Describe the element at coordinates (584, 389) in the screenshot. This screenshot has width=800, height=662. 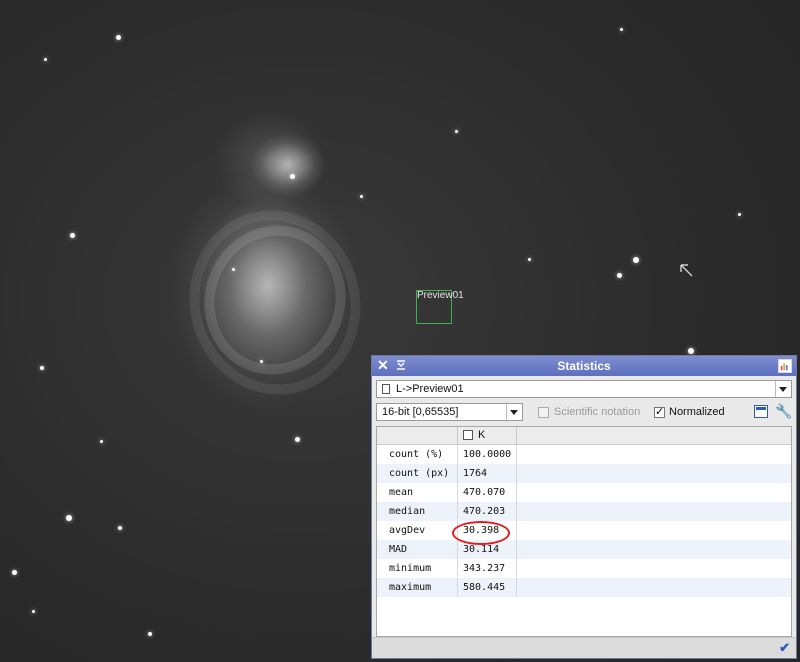
I see `view-selector: L->Preview01` at that location.